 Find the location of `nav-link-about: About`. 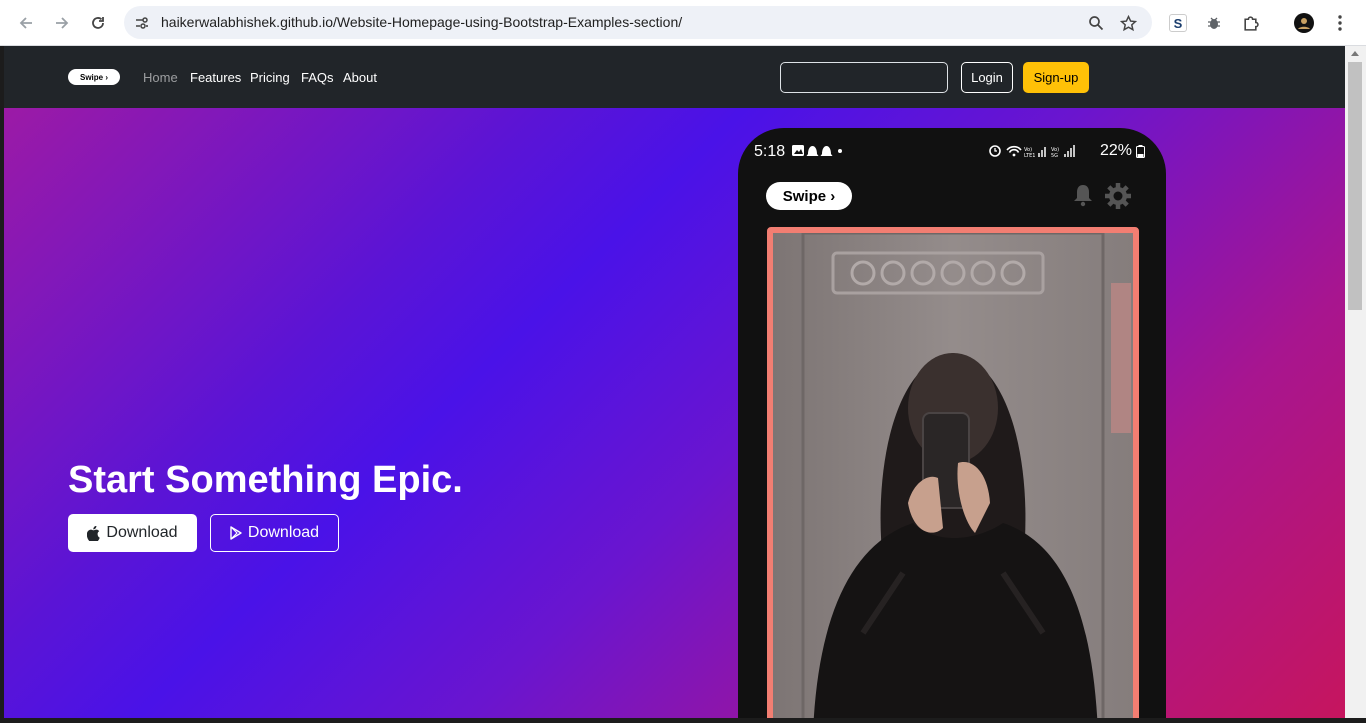

nav-link-about: About is located at coordinates (360, 77).